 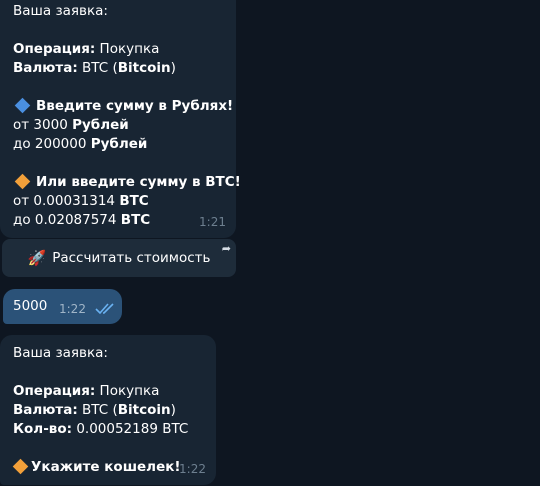 What do you see at coordinates (62, 144) in the screenshot?
I see `rub-to-value: 200000` at bounding box center [62, 144].